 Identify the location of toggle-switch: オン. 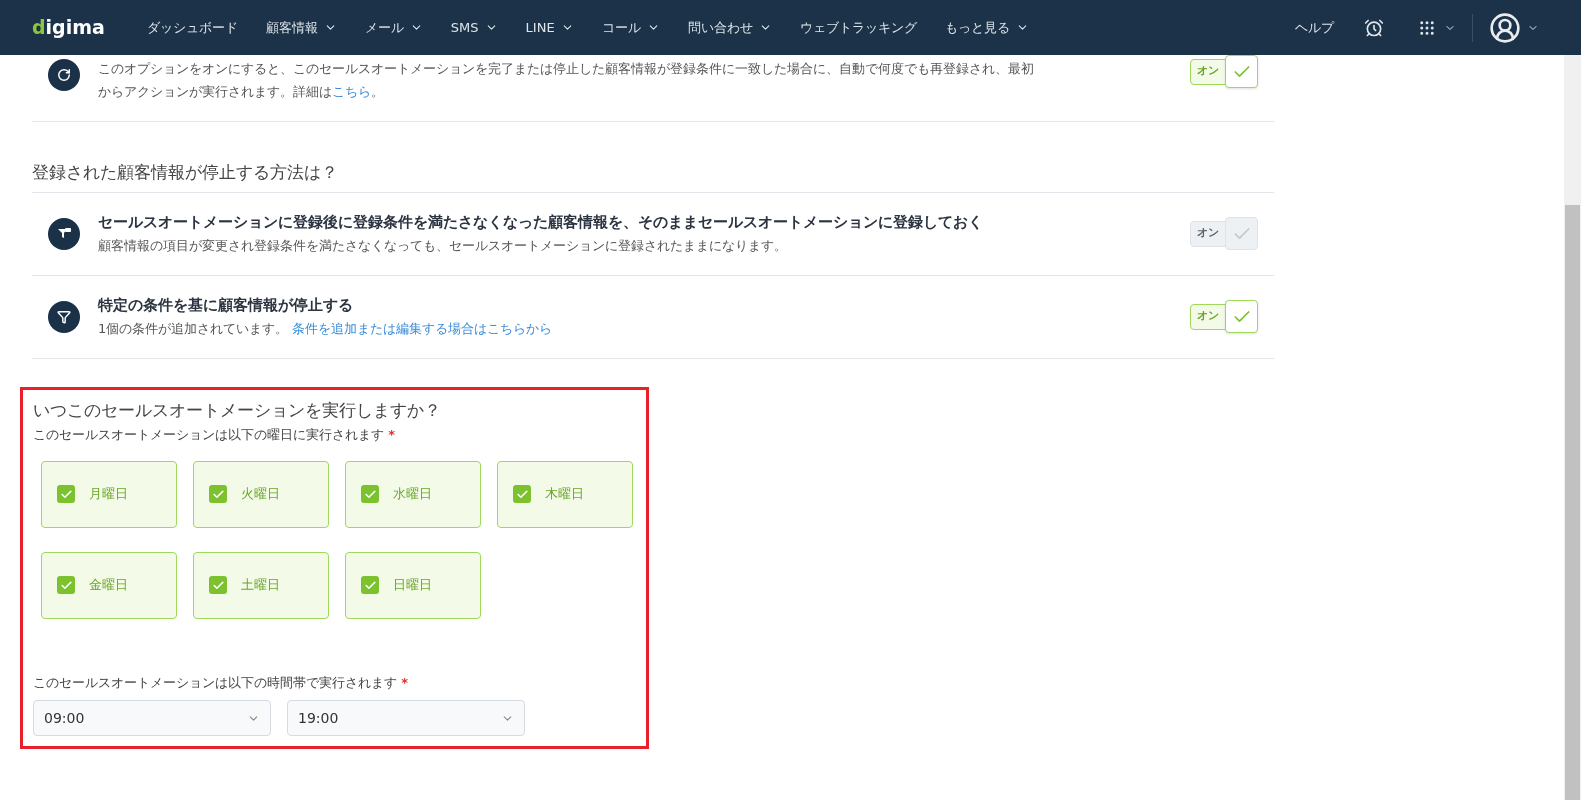
(1224, 233).